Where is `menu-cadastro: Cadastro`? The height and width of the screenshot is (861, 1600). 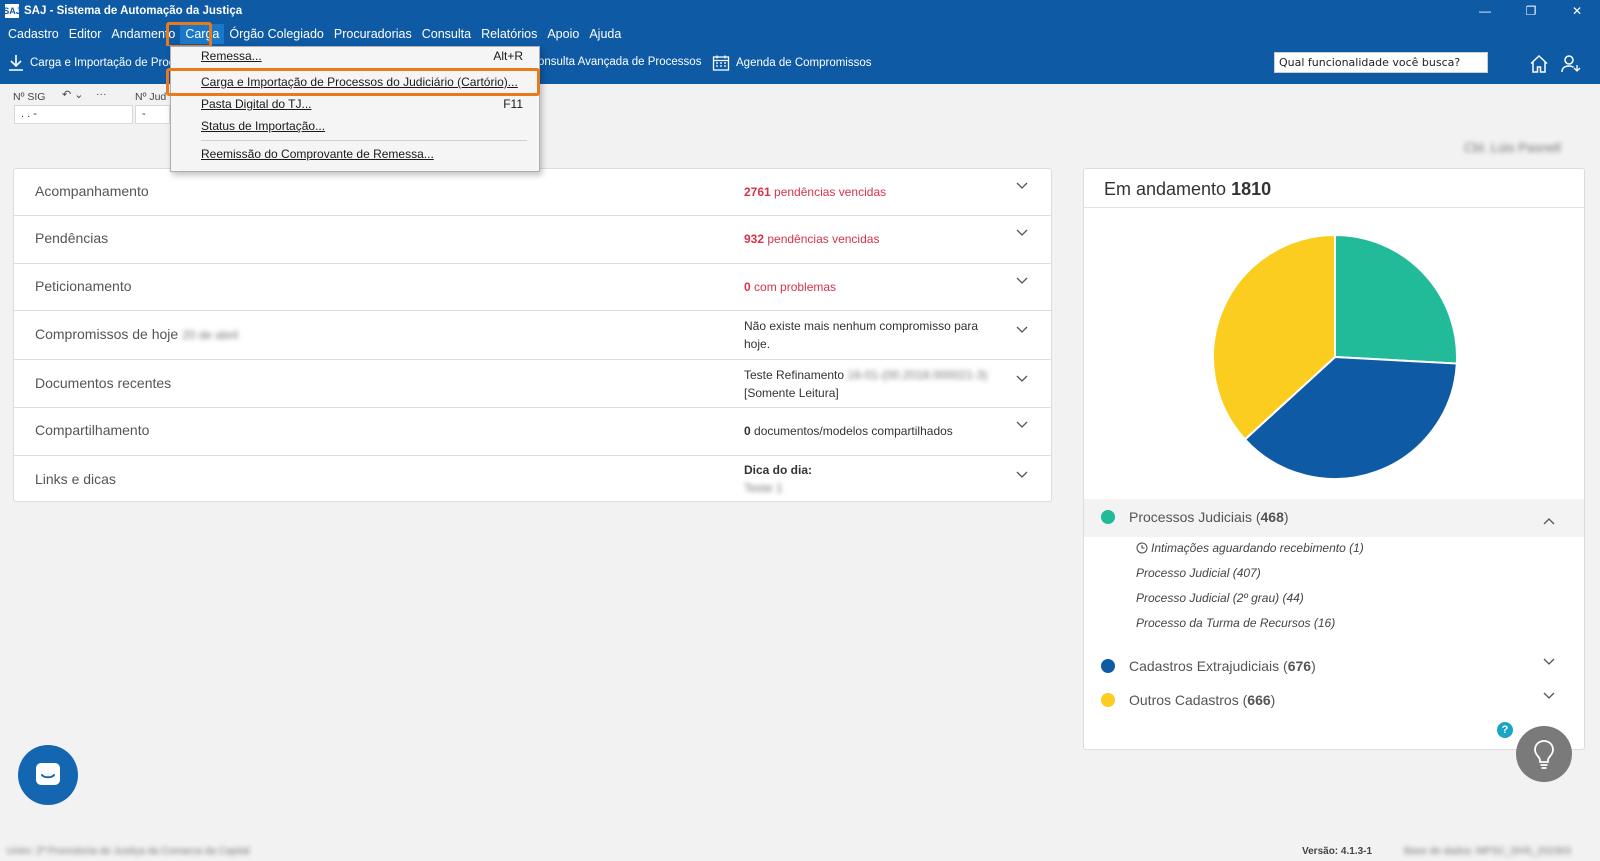 menu-cadastro: Cadastro is located at coordinates (33, 34).